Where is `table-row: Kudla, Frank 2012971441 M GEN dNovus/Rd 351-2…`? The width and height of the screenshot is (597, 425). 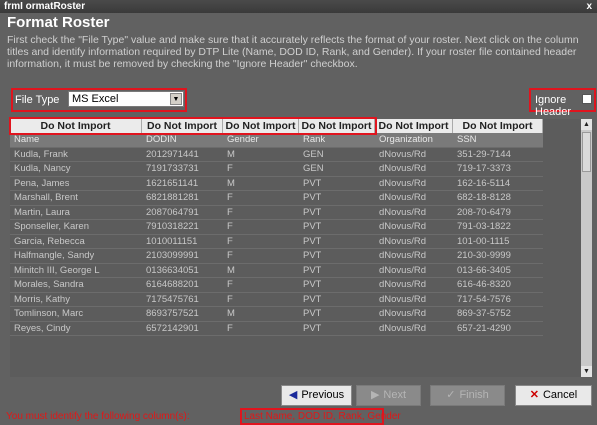 table-row: Kudla, Frank 2012971441 M GEN dNovus/Rd 351-2… is located at coordinates (276, 155).